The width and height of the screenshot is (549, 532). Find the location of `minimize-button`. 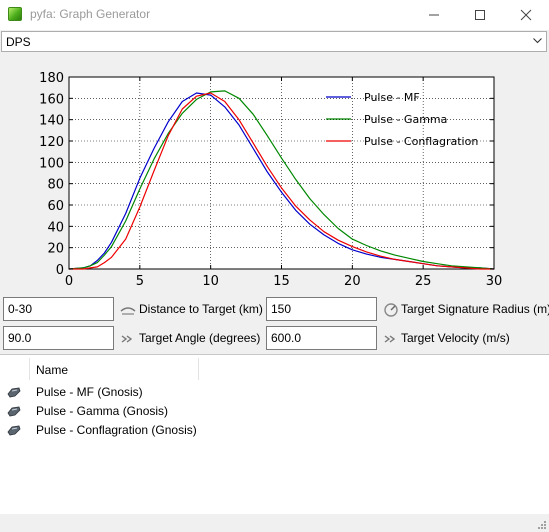

minimize-button is located at coordinates (434, 15).